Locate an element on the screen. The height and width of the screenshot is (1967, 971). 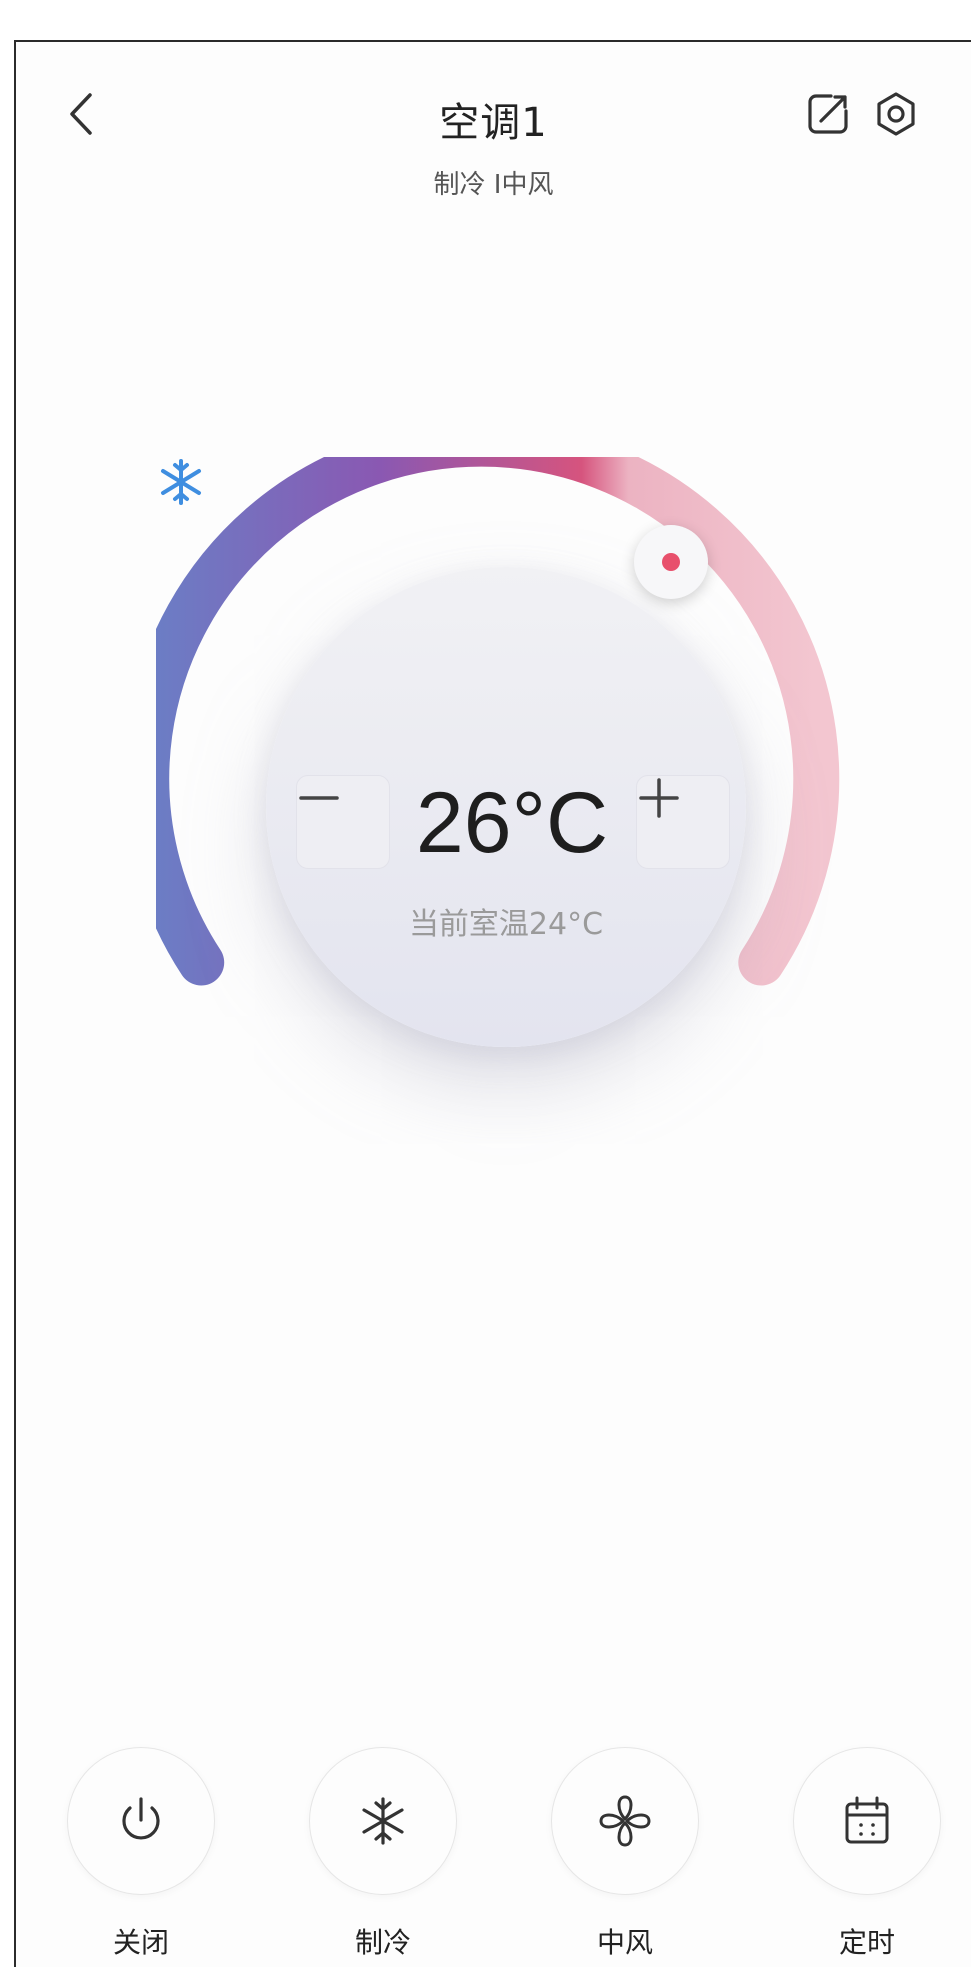
increase-temp-button is located at coordinates (683, 822).